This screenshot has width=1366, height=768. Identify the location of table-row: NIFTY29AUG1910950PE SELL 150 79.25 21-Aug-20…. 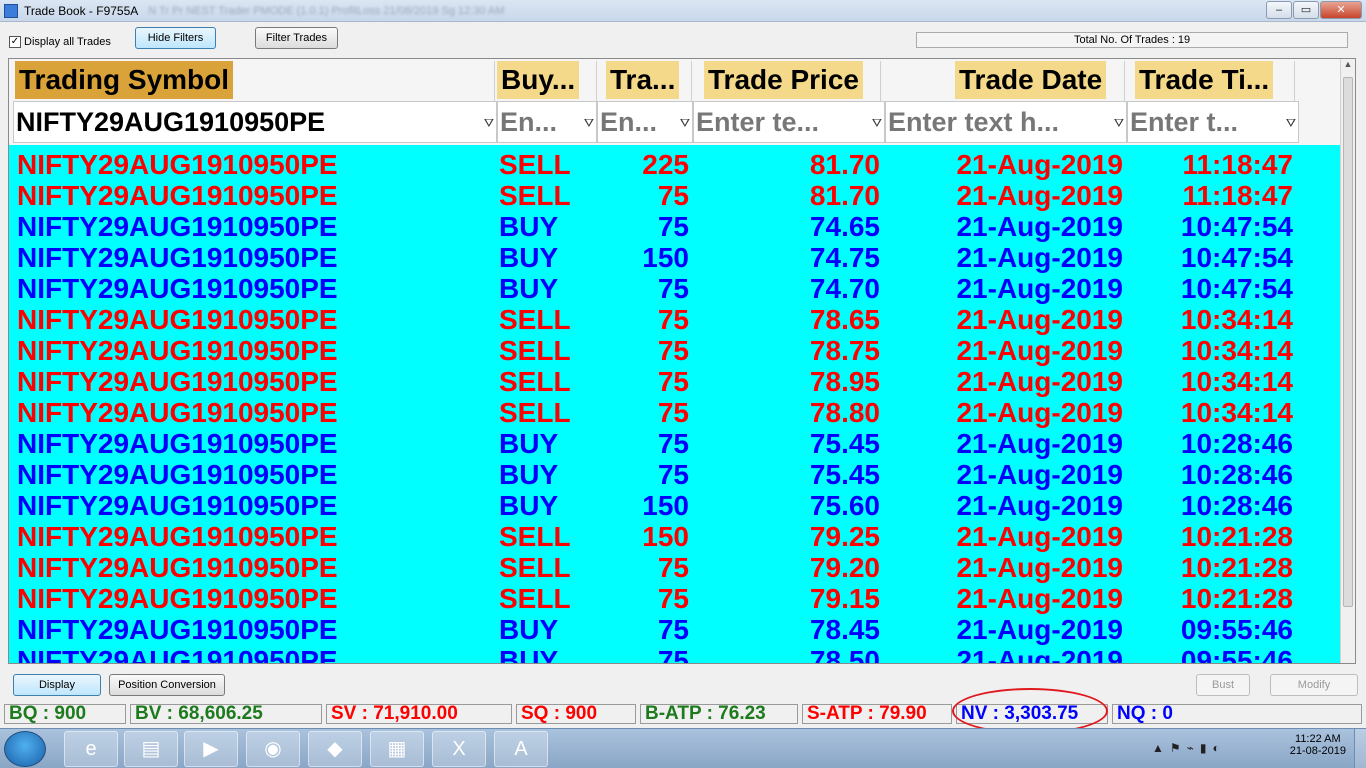
(675, 536).